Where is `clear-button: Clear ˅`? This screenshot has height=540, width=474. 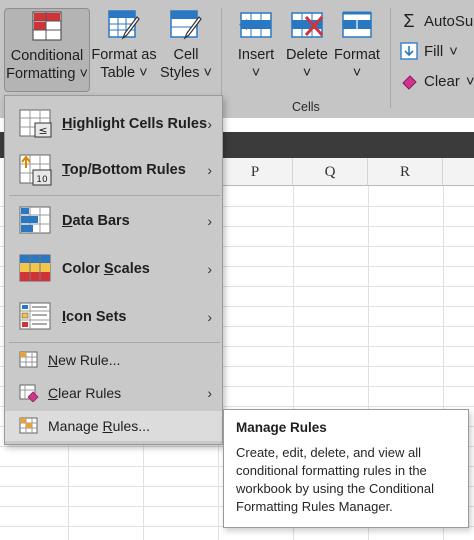
clear-button: Clear ˅ is located at coordinates (437, 81).